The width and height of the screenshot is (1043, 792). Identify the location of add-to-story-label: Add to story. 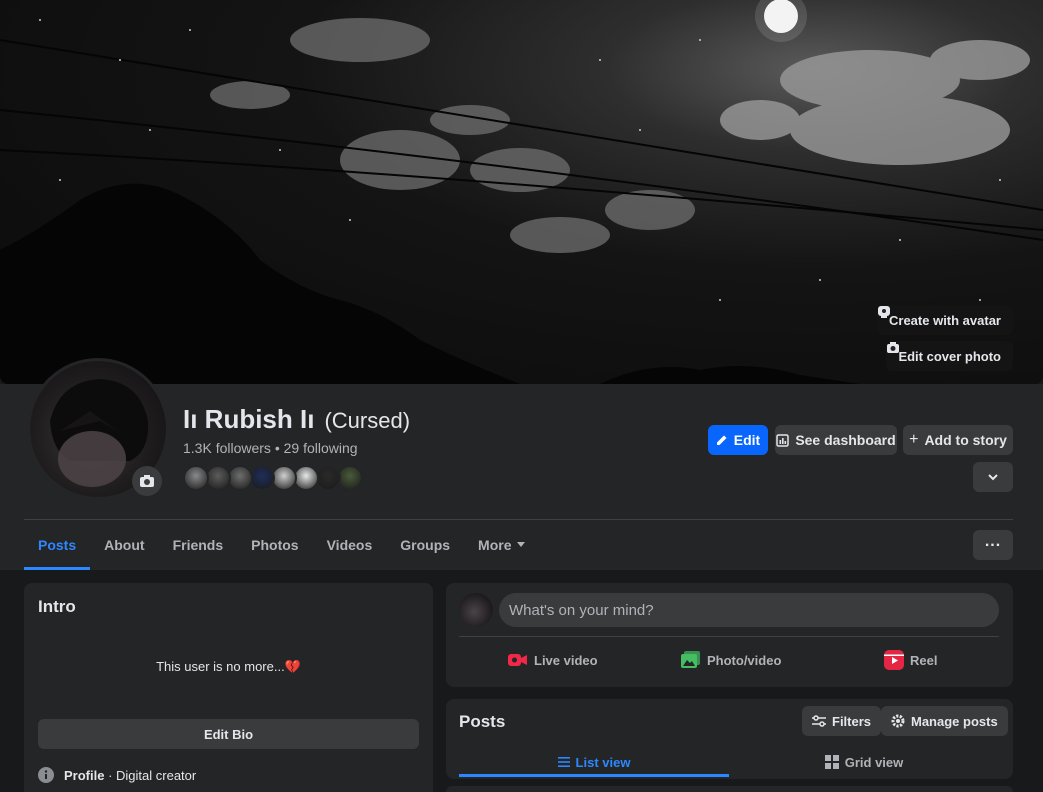
(965, 440).